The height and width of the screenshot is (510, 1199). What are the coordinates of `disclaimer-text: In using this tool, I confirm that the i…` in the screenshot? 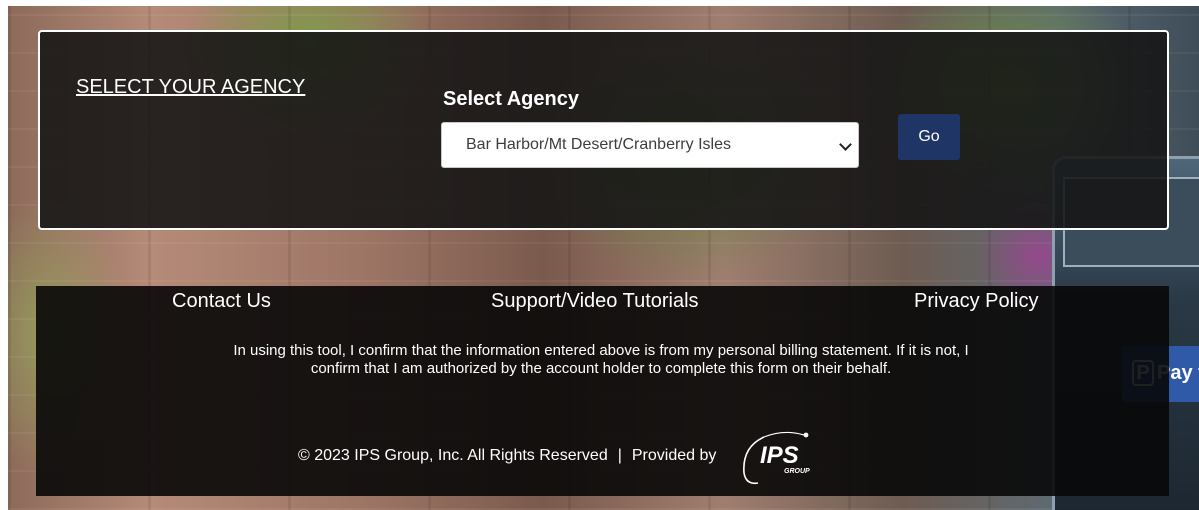 It's located at (601, 359).